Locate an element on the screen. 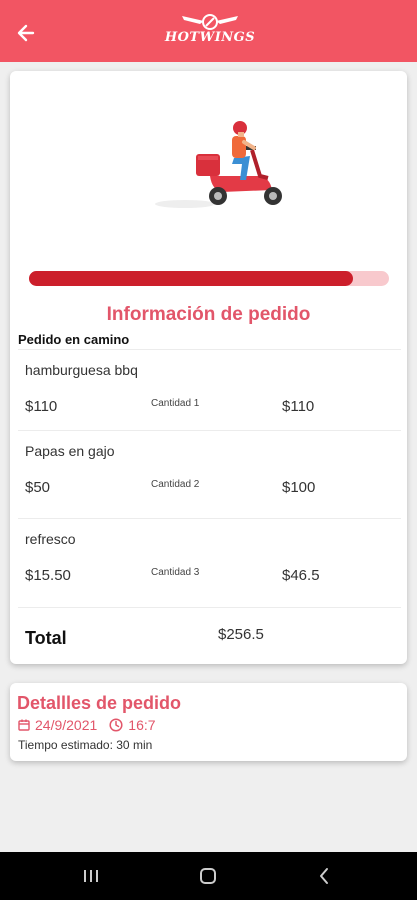  arrow-left-icon is located at coordinates (26, 33).